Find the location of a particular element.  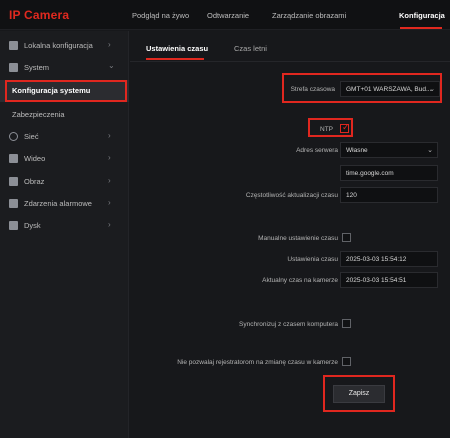

no-recorder-change-checkbox is located at coordinates (346, 361).